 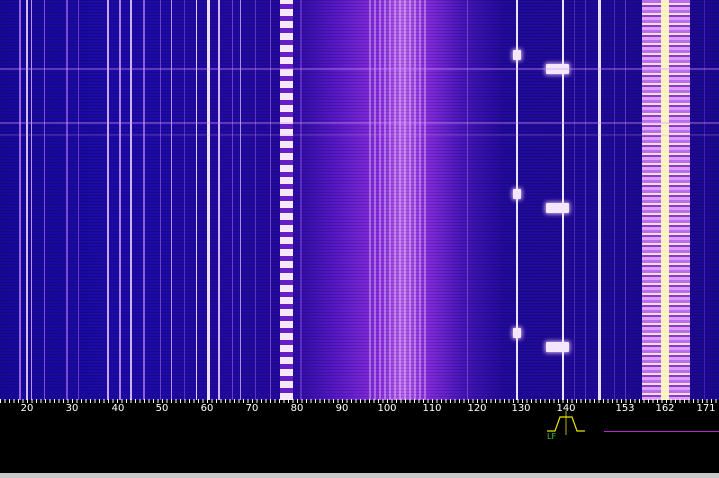 I want to click on frequency-tick-label: 171, so click(x=706, y=408).